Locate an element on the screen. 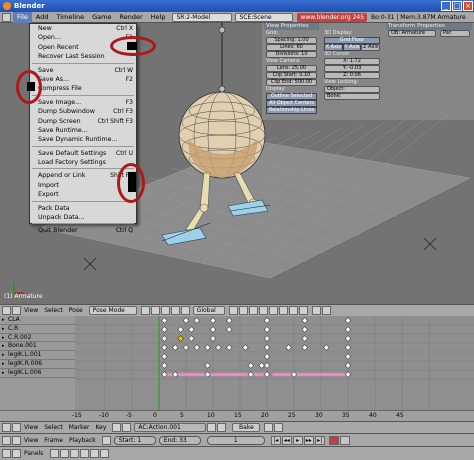 This screenshot has width=474, height=460. copy-keys-icon is located at coordinates (269, 427).